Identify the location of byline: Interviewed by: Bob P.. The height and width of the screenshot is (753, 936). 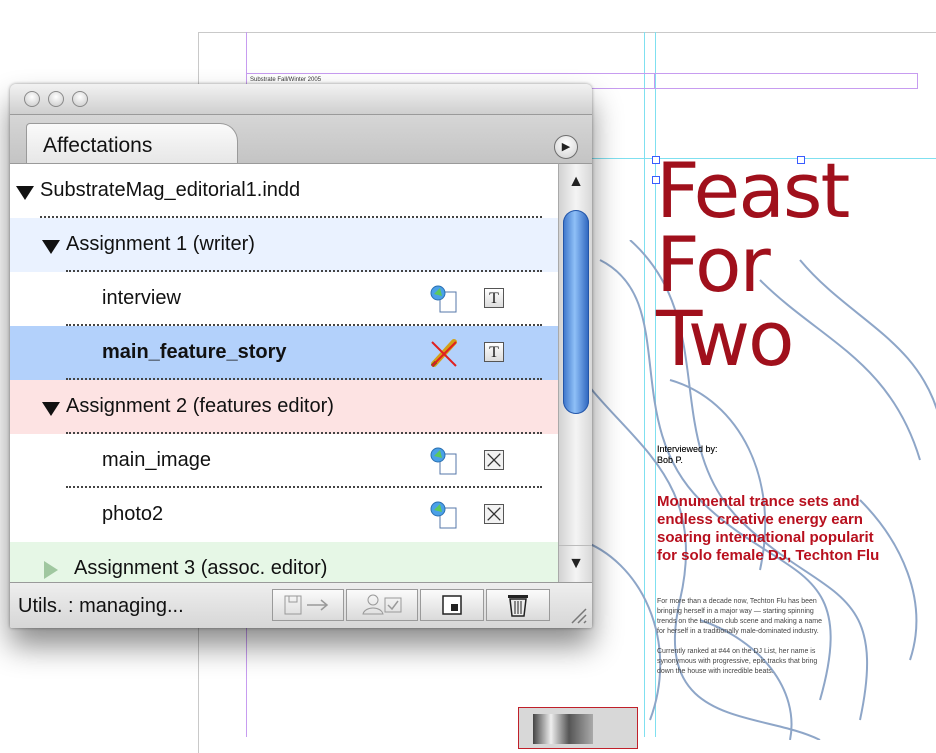
(687, 454).